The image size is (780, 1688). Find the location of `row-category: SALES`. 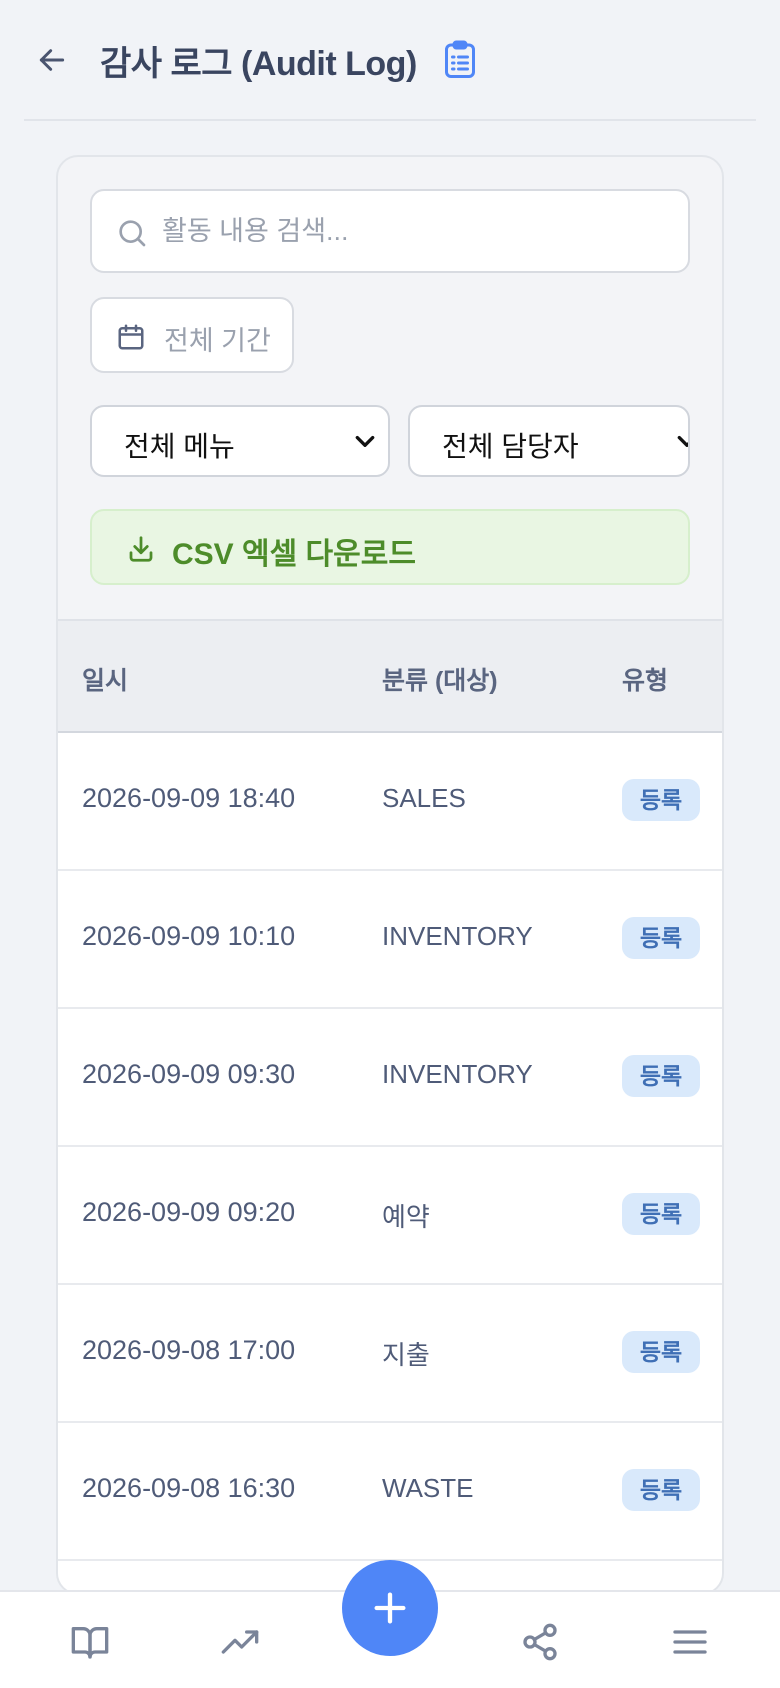

row-category: SALES is located at coordinates (424, 798).